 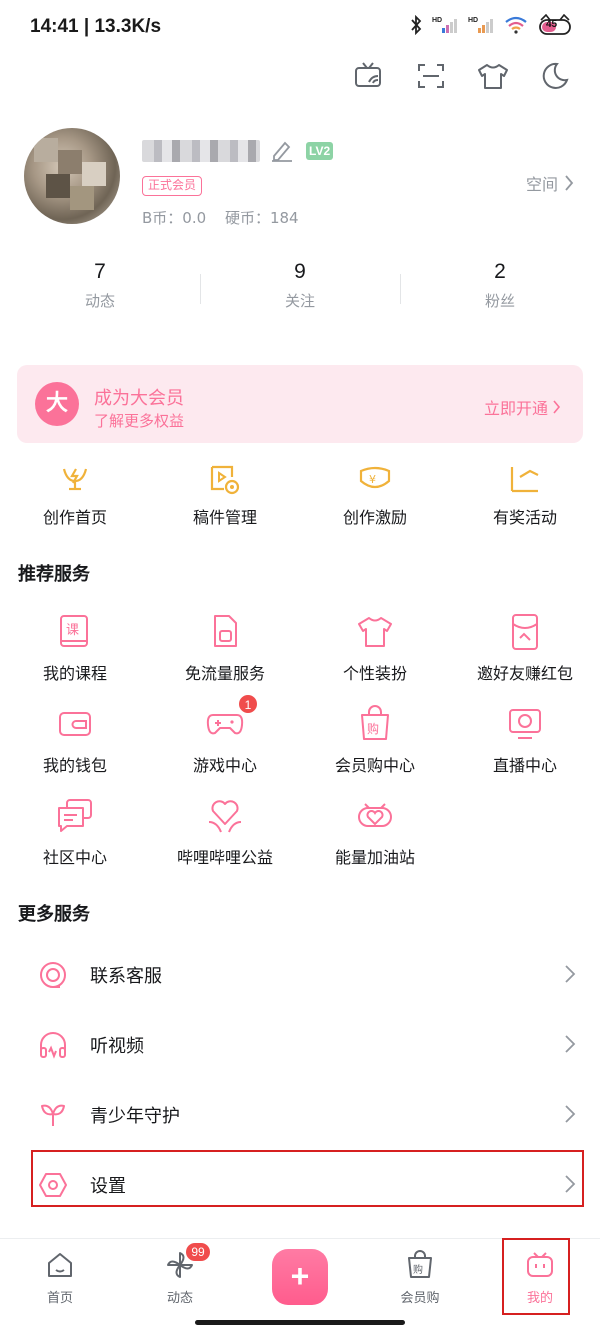 I want to click on tab-label: 会员购, so click(x=420, y=1298).